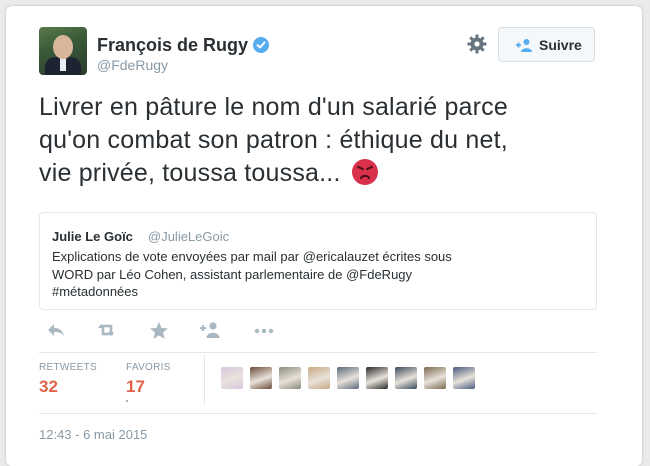 The image size is (650, 466). What do you see at coordinates (132, 65) in the screenshot?
I see `author-handle: @FdeRugy` at bounding box center [132, 65].